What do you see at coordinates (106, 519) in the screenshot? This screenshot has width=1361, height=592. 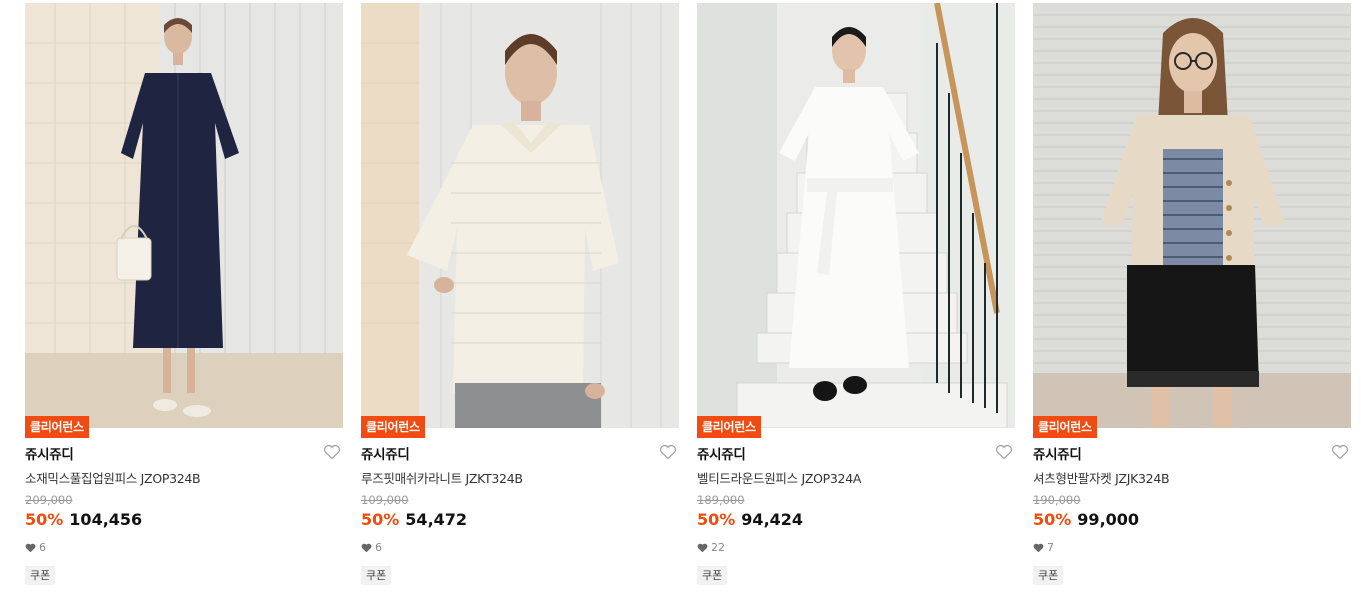 I see `sale-price: 104,456` at bounding box center [106, 519].